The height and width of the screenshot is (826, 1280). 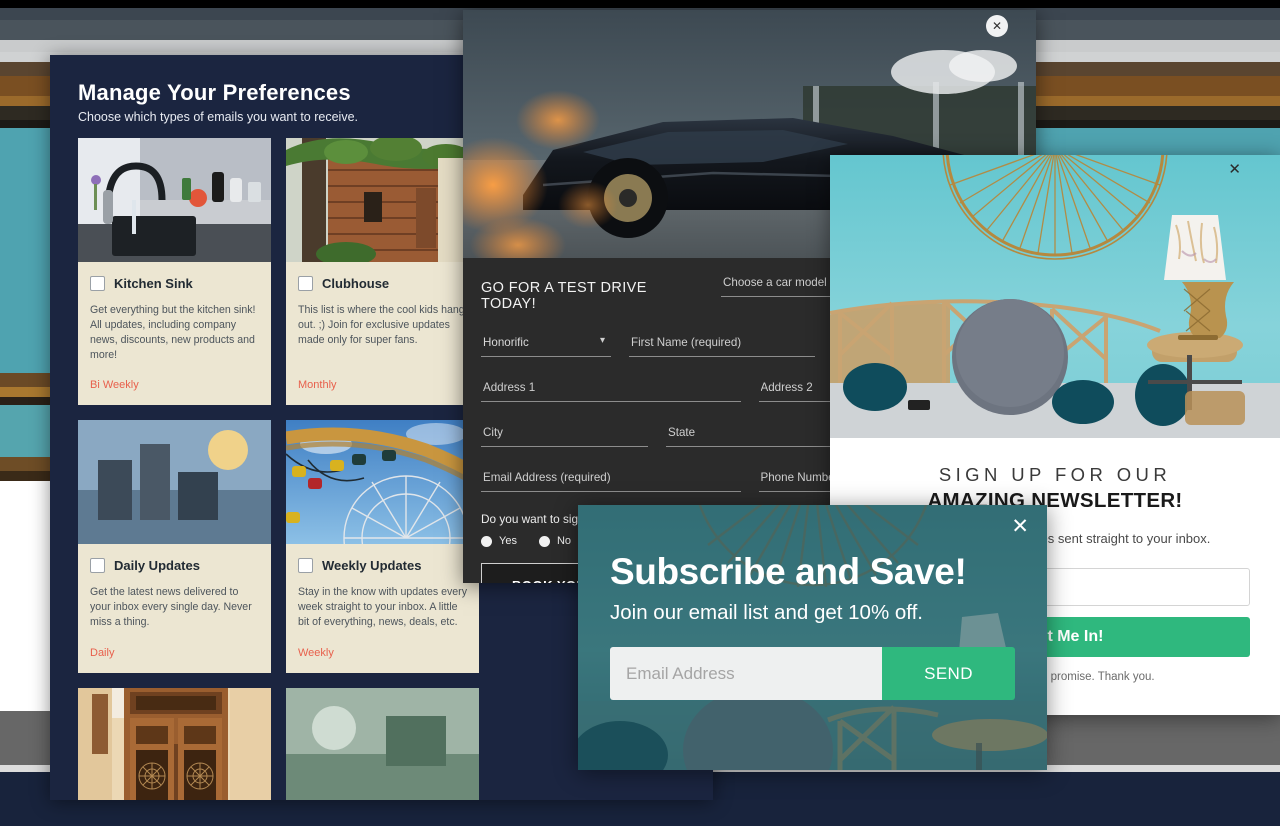 I want to click on state-input, so click(x=749, y=434).